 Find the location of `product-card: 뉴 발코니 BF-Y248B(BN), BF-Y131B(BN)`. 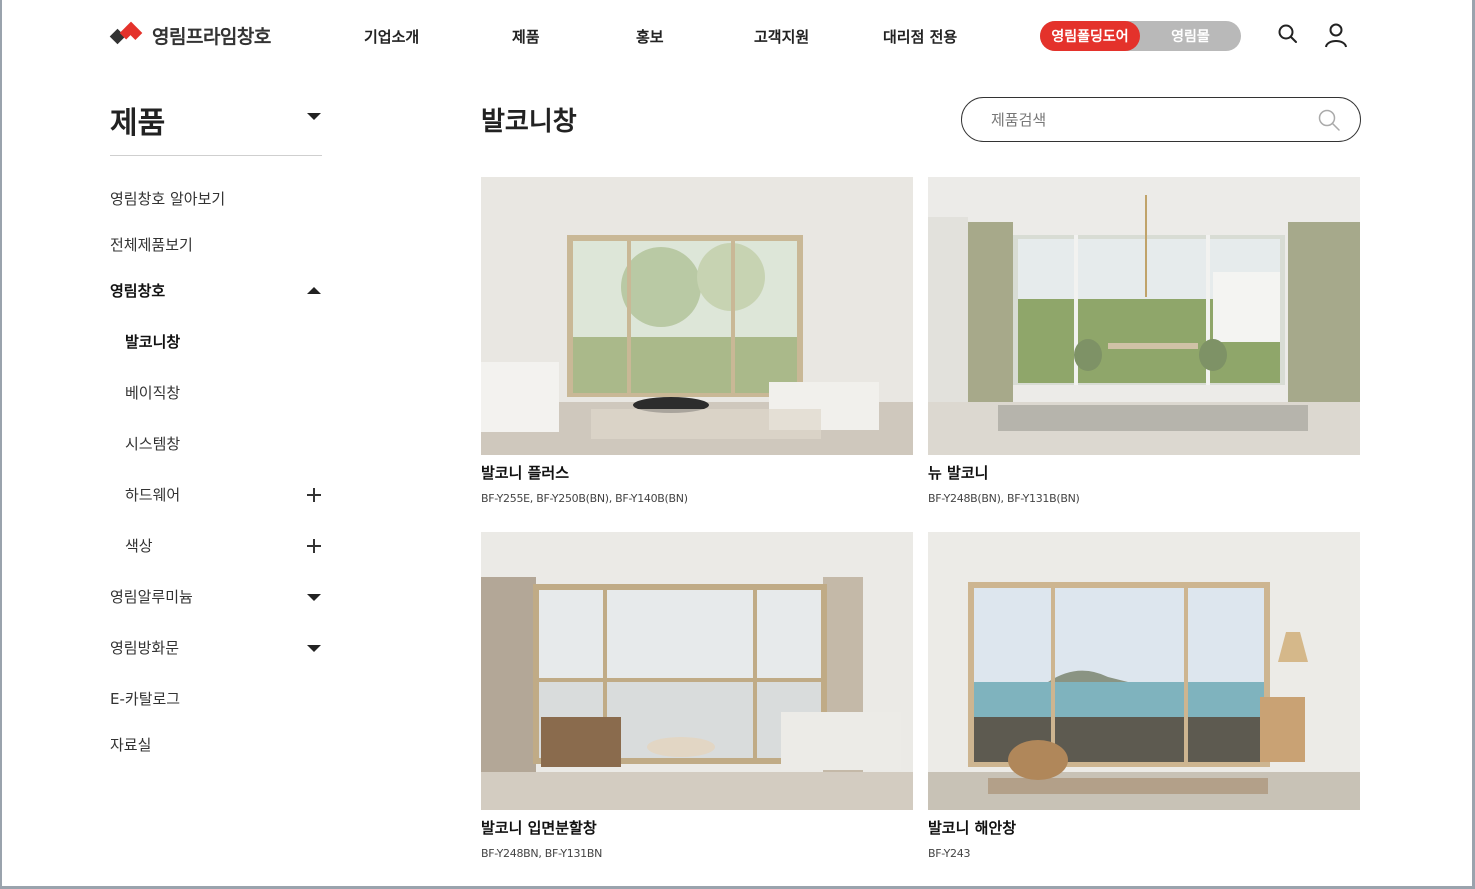

product-card: 뉴 발코니 BF-Y248B(BN), BF-Y131B(BN) is located at coordinates (1144, 341).